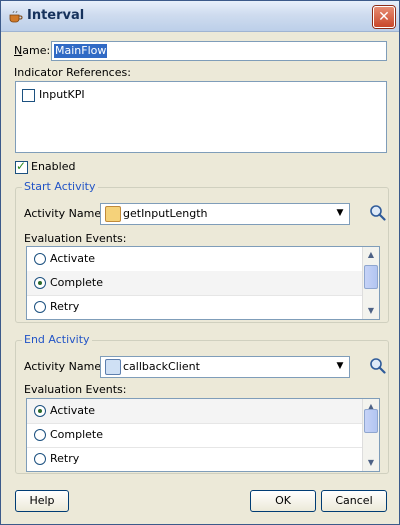  Describe the element at coordinates (57, 339) in the screenshot. I see `end-activity-title: End Activity` at that location.